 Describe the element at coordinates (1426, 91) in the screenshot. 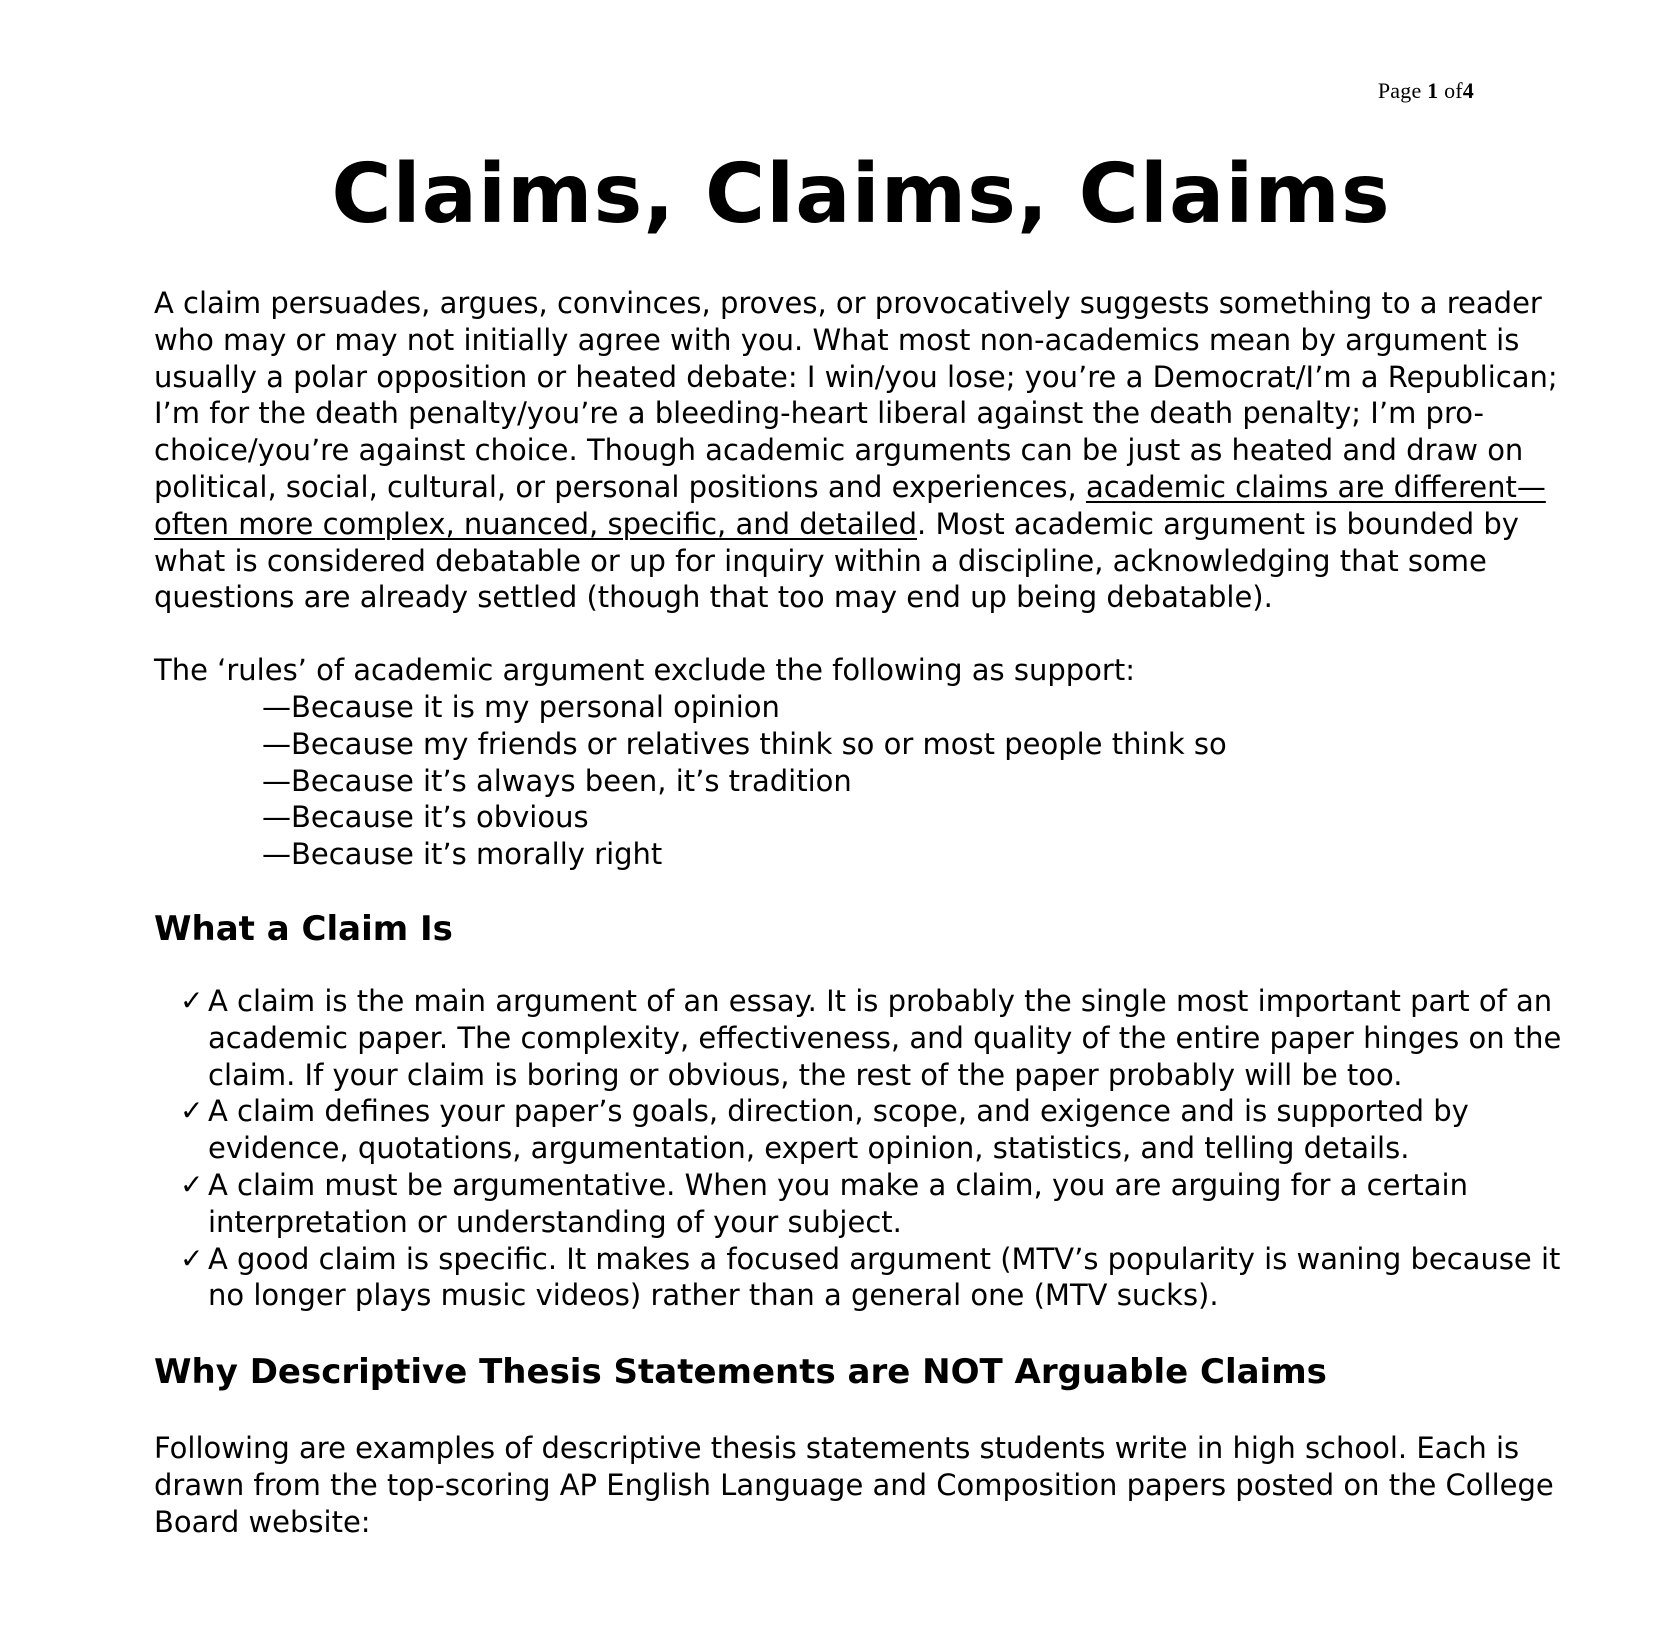

I see `page-number: Page 1 of4` at that location.